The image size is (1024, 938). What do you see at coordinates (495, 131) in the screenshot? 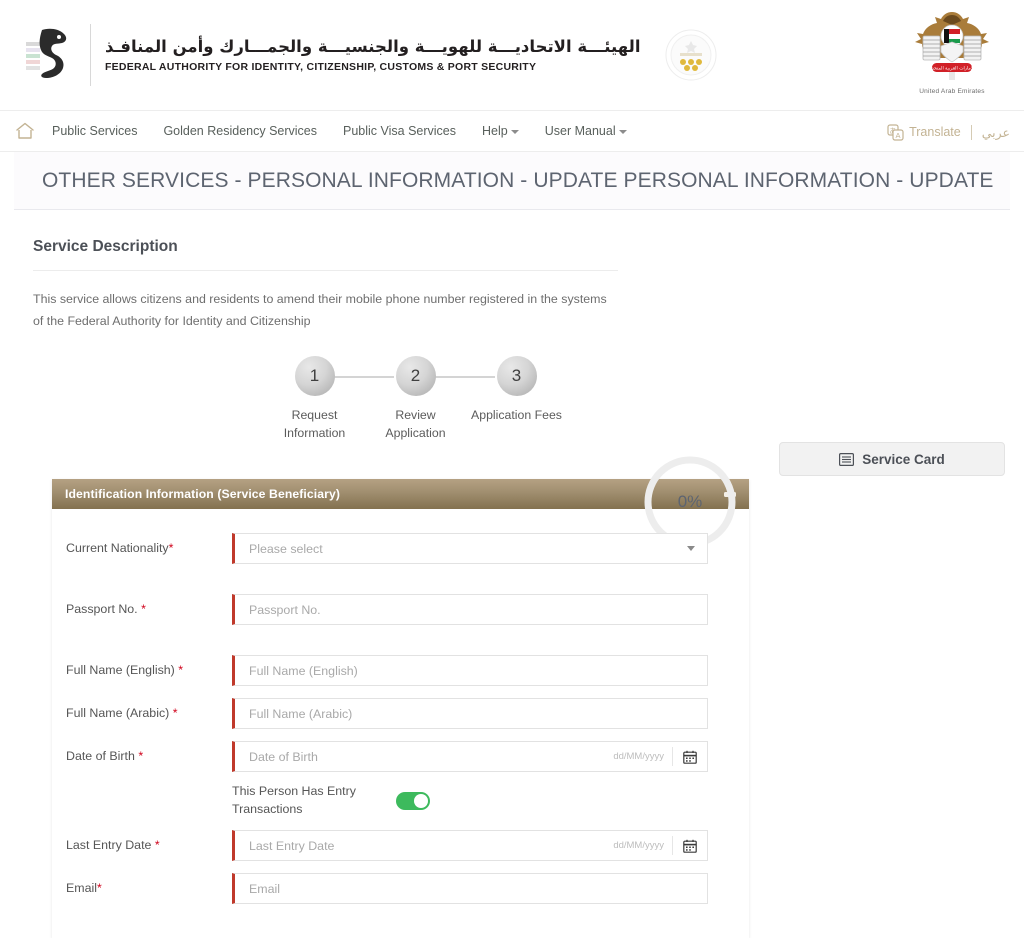
I see `nav-item-label: Help` at bounding box center [495, 131].